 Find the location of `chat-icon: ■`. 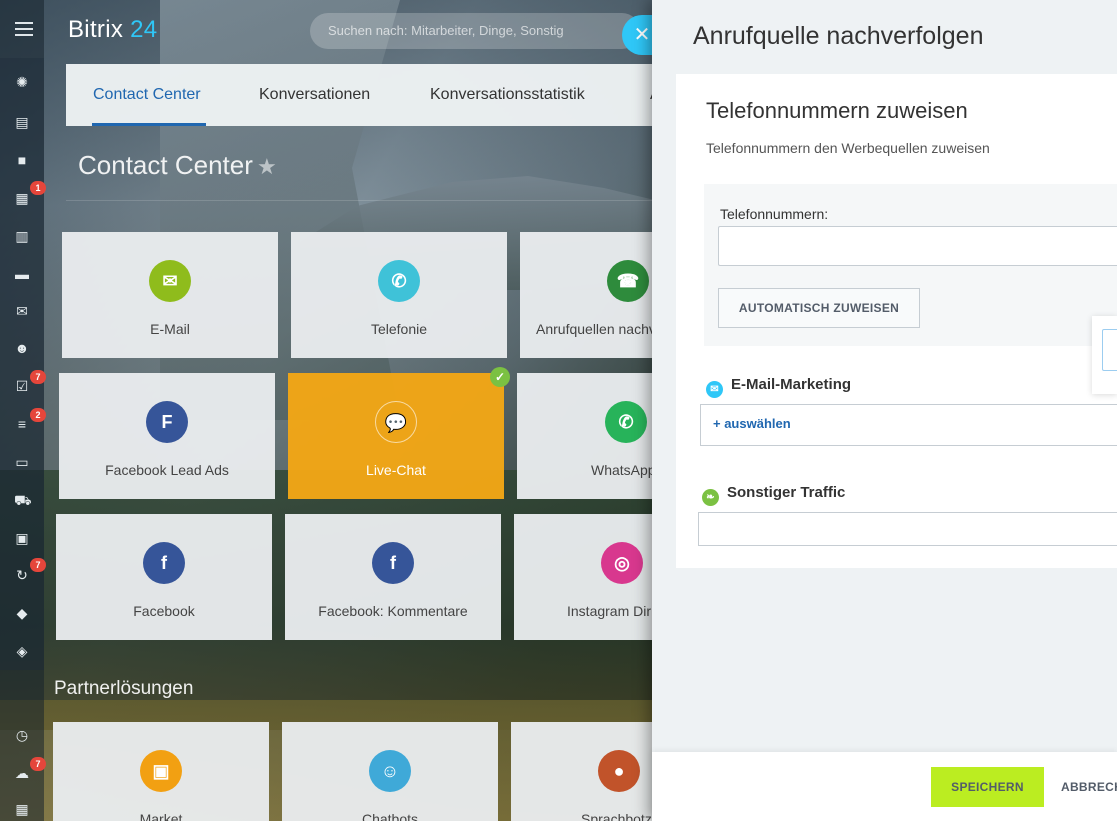

chat-icon: ■ is located at coordinates (22, 160).